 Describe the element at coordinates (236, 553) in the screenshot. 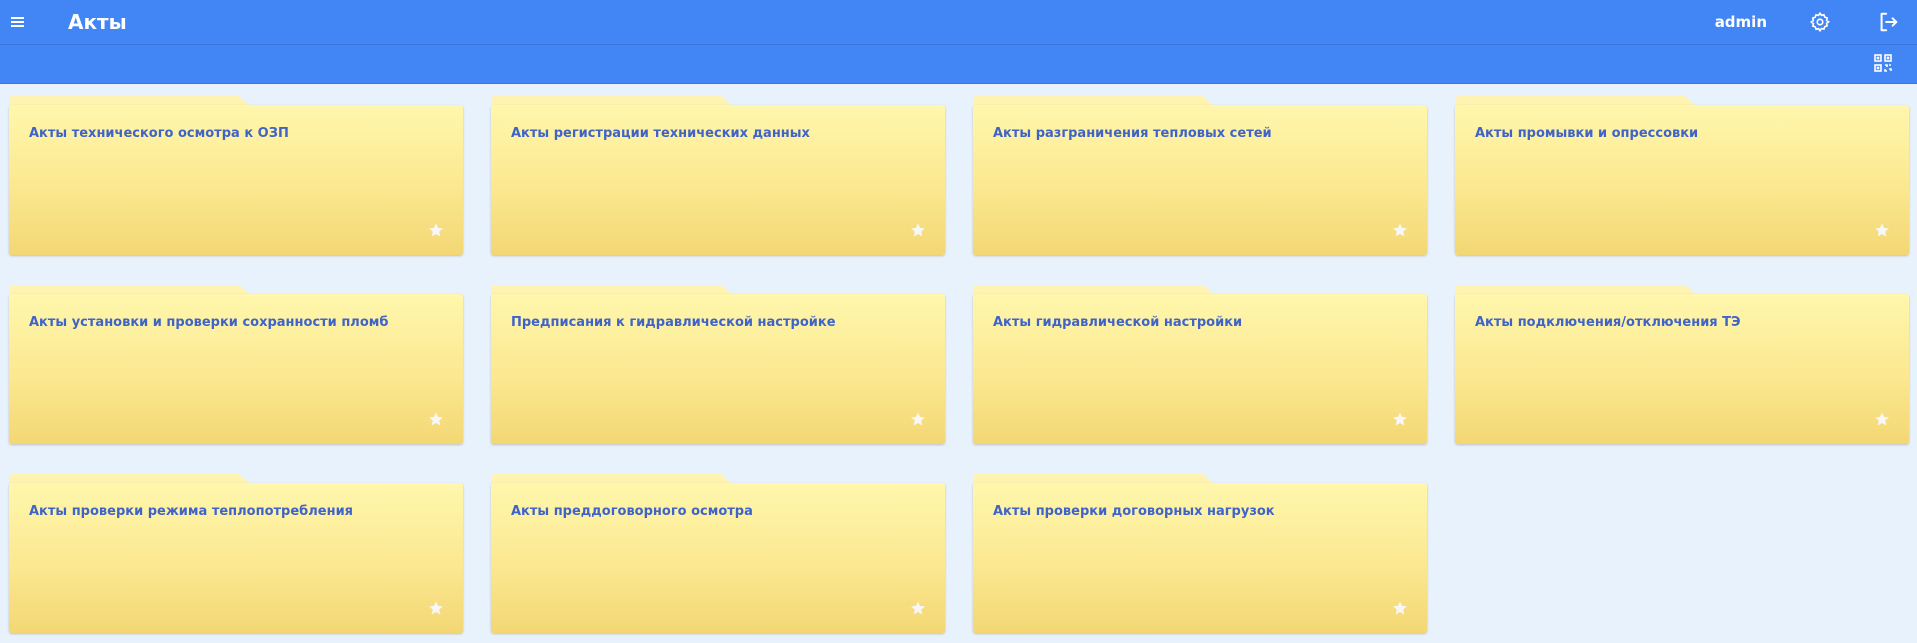

I see `folder-card: Акты проверки режима теплопотребления` at that location.